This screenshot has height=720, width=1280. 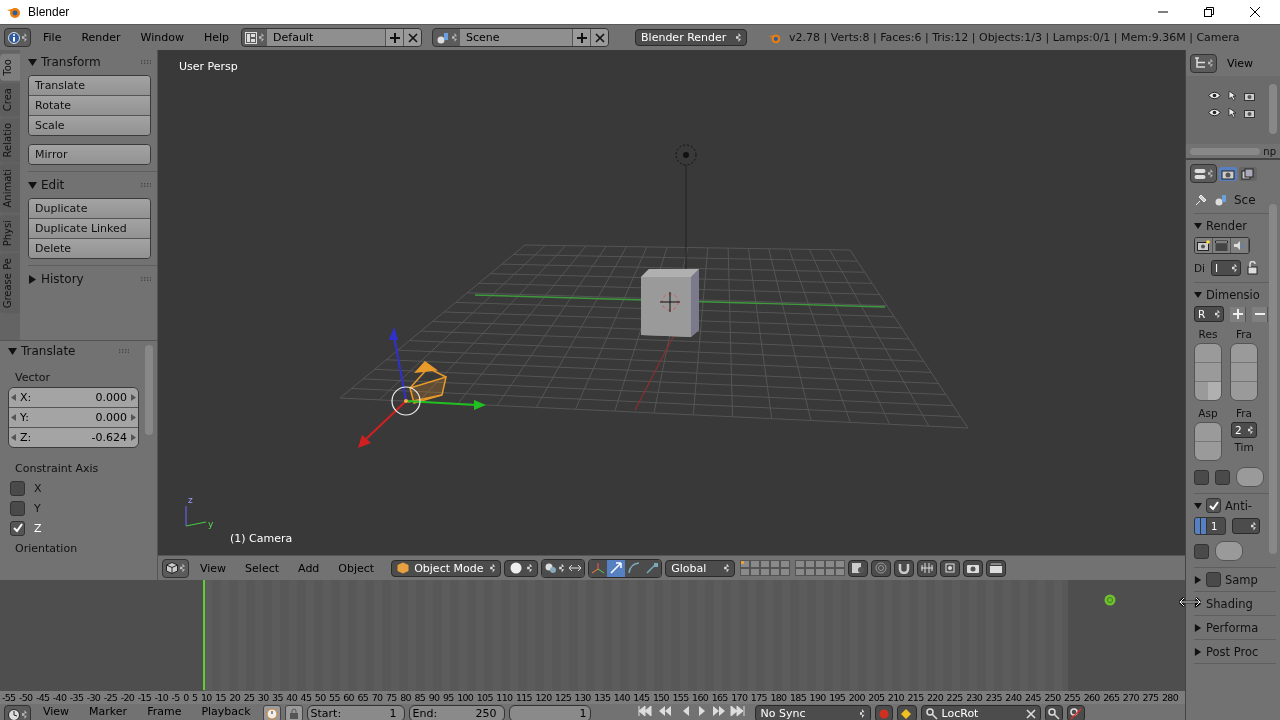 What do you see at coordinates (1201, 200) in the screenshot?
I see `pin-icon` at bounding box center [1201, 200].